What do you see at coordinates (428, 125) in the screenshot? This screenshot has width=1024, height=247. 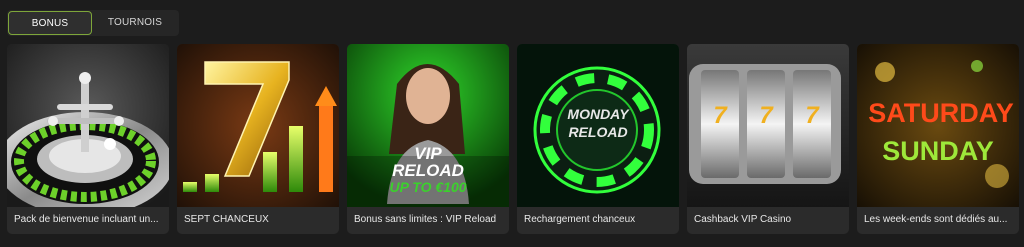 I see `vip-reload-image: VIP RELOAD UP TO €100` at bounding box center [428, 125].